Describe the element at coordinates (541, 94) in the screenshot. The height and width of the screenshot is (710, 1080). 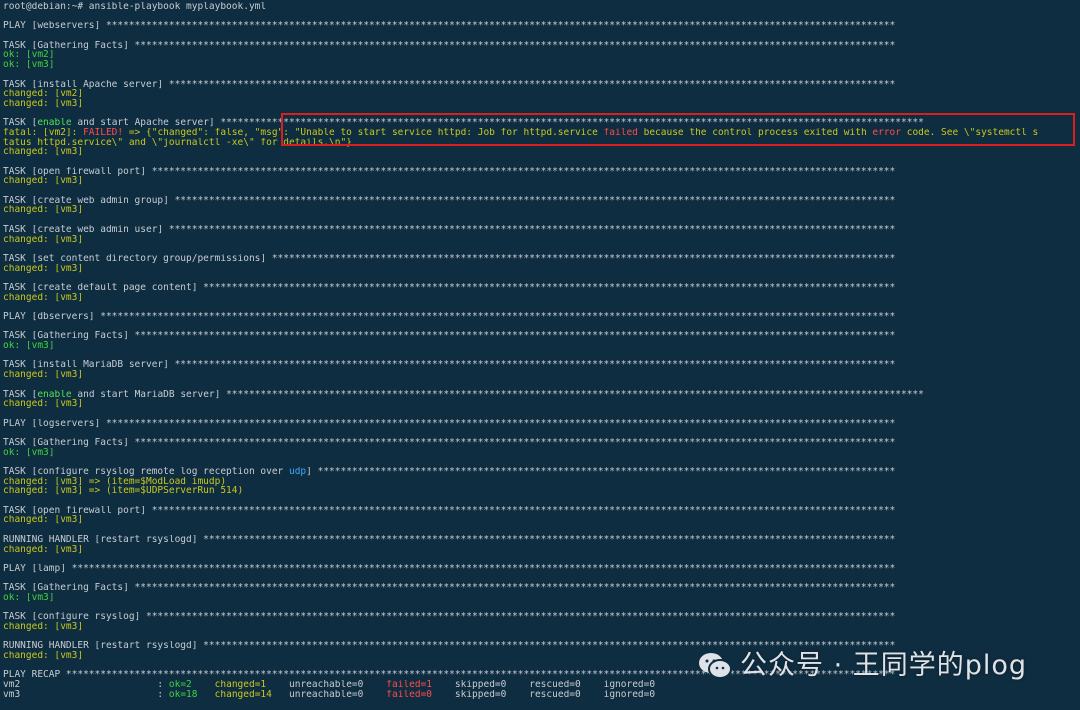
I see `terminal-line: changed: [vm2]` at that location.